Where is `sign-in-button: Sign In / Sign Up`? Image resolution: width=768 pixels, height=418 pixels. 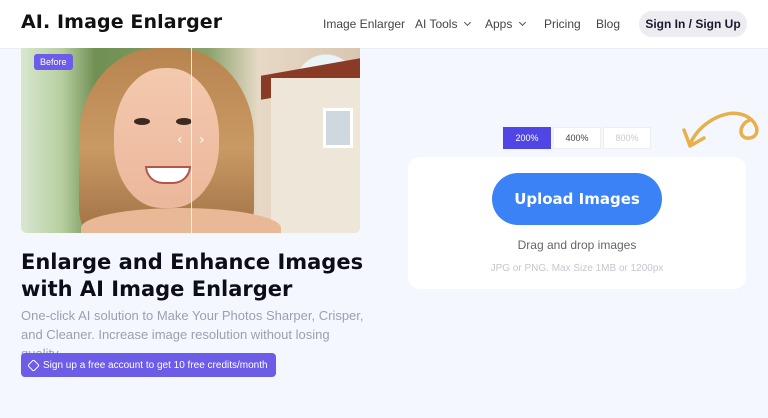 sign-in-button: Sign In / Sign Up is located at coordinates (693, 24).